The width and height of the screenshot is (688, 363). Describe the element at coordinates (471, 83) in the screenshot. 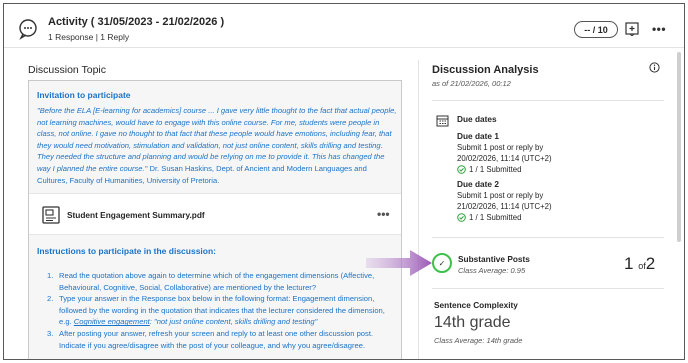

I see `analysis-timestamp: as of 21/02/2026, 00:12` at that location.